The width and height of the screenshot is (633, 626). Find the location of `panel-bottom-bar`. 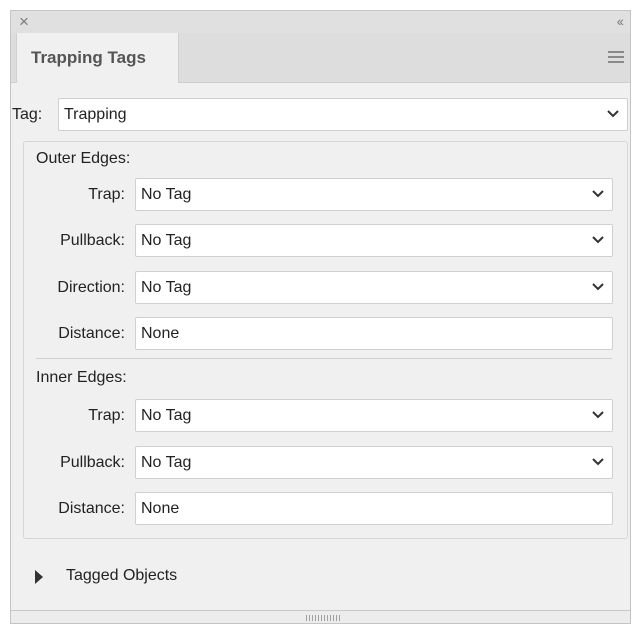

panel-bottom-bar is located at coordinates (320, 616).